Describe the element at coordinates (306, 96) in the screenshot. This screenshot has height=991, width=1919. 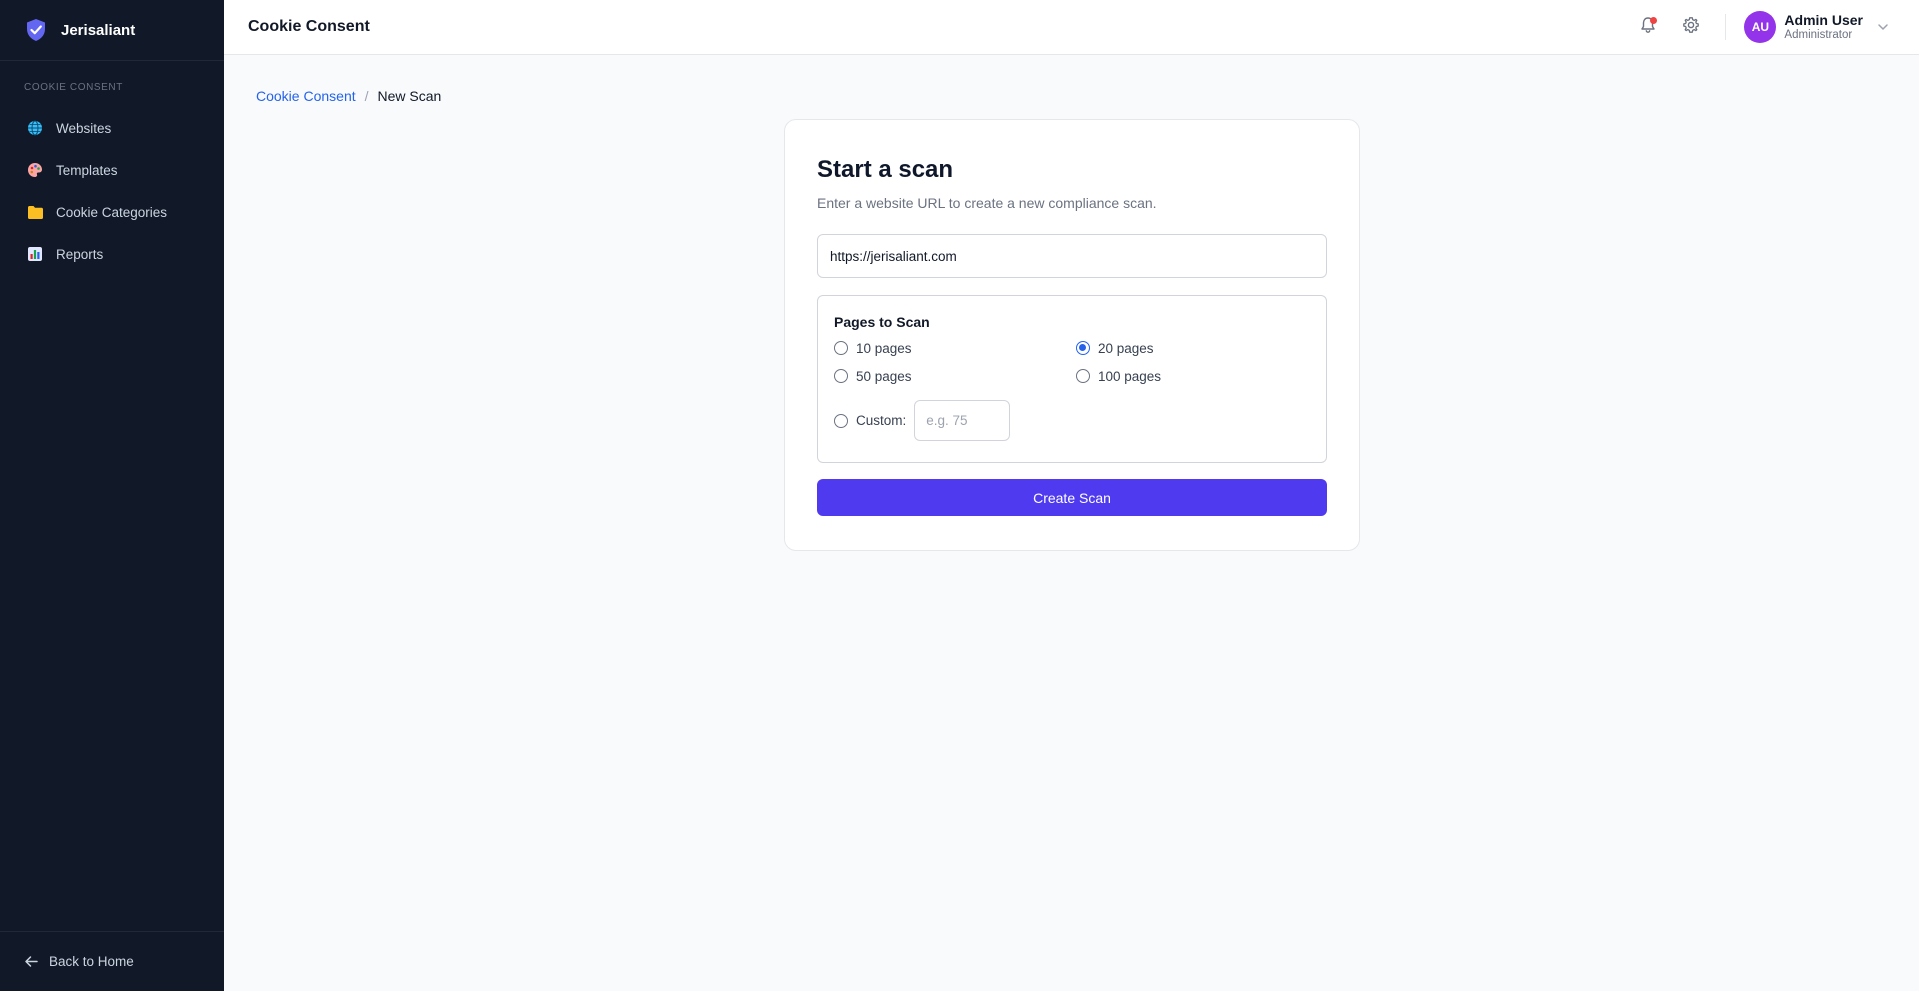
I see `breadcrumb-cookie-consent-link: Cookie Consent` at that location.